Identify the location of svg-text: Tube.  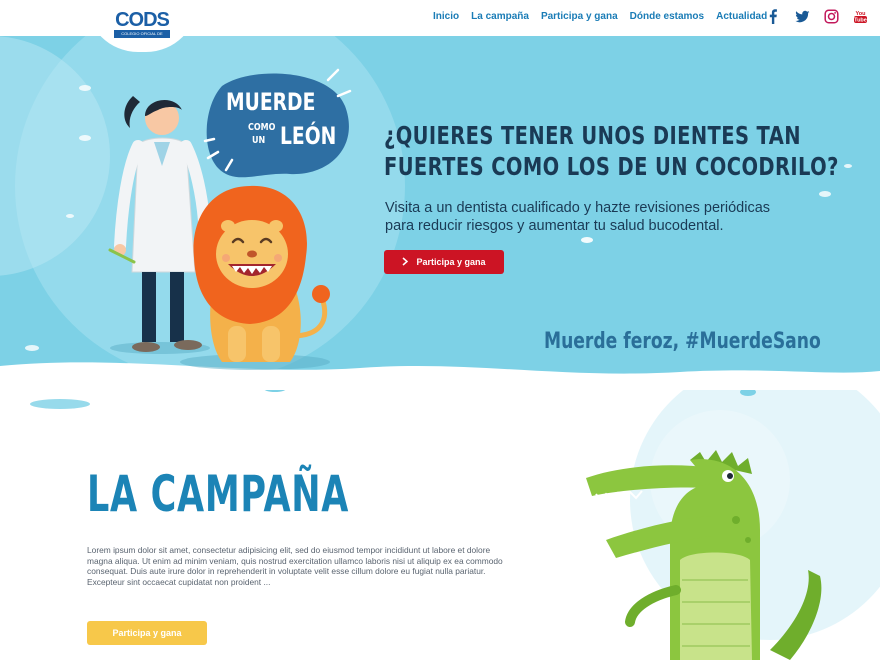
(860, 21).